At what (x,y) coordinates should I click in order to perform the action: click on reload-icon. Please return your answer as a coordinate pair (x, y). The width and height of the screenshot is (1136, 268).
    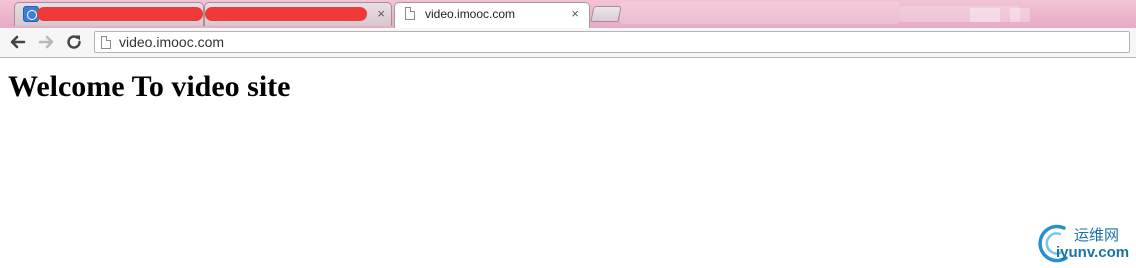
    Looking at the image, I should click on (74, 42).